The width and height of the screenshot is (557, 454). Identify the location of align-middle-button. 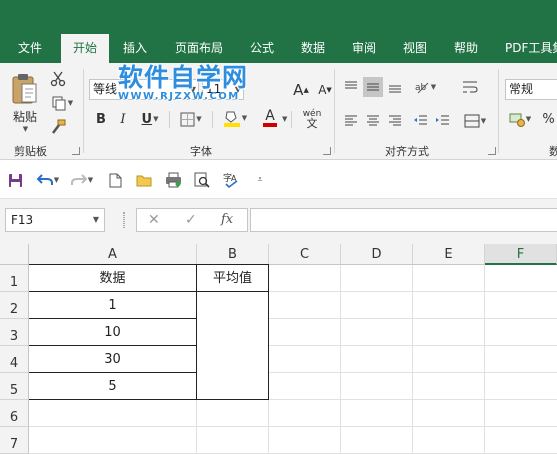
(373, 87).